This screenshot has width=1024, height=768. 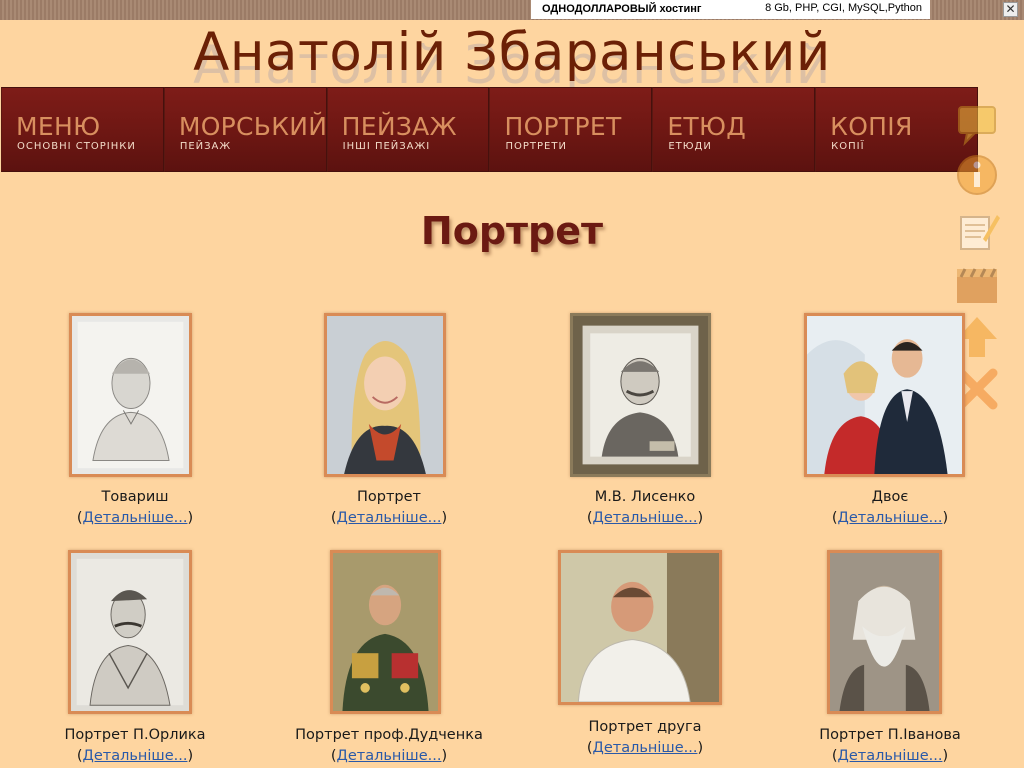 I want to click on nav-item-label: ПЕЙЗАЖ, so click(x=399, y=126).